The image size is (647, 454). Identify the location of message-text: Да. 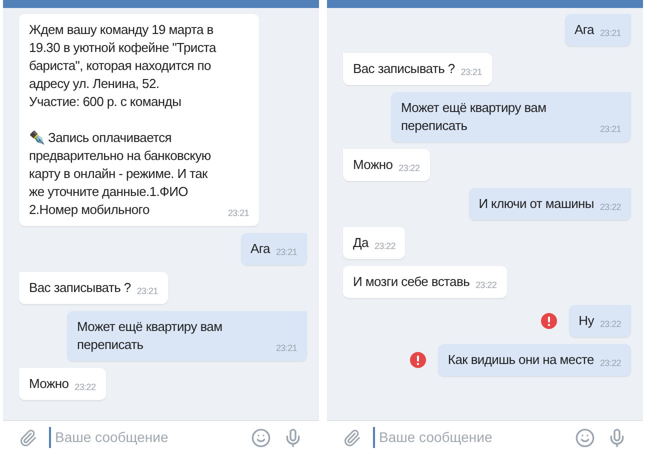
(360, 243).